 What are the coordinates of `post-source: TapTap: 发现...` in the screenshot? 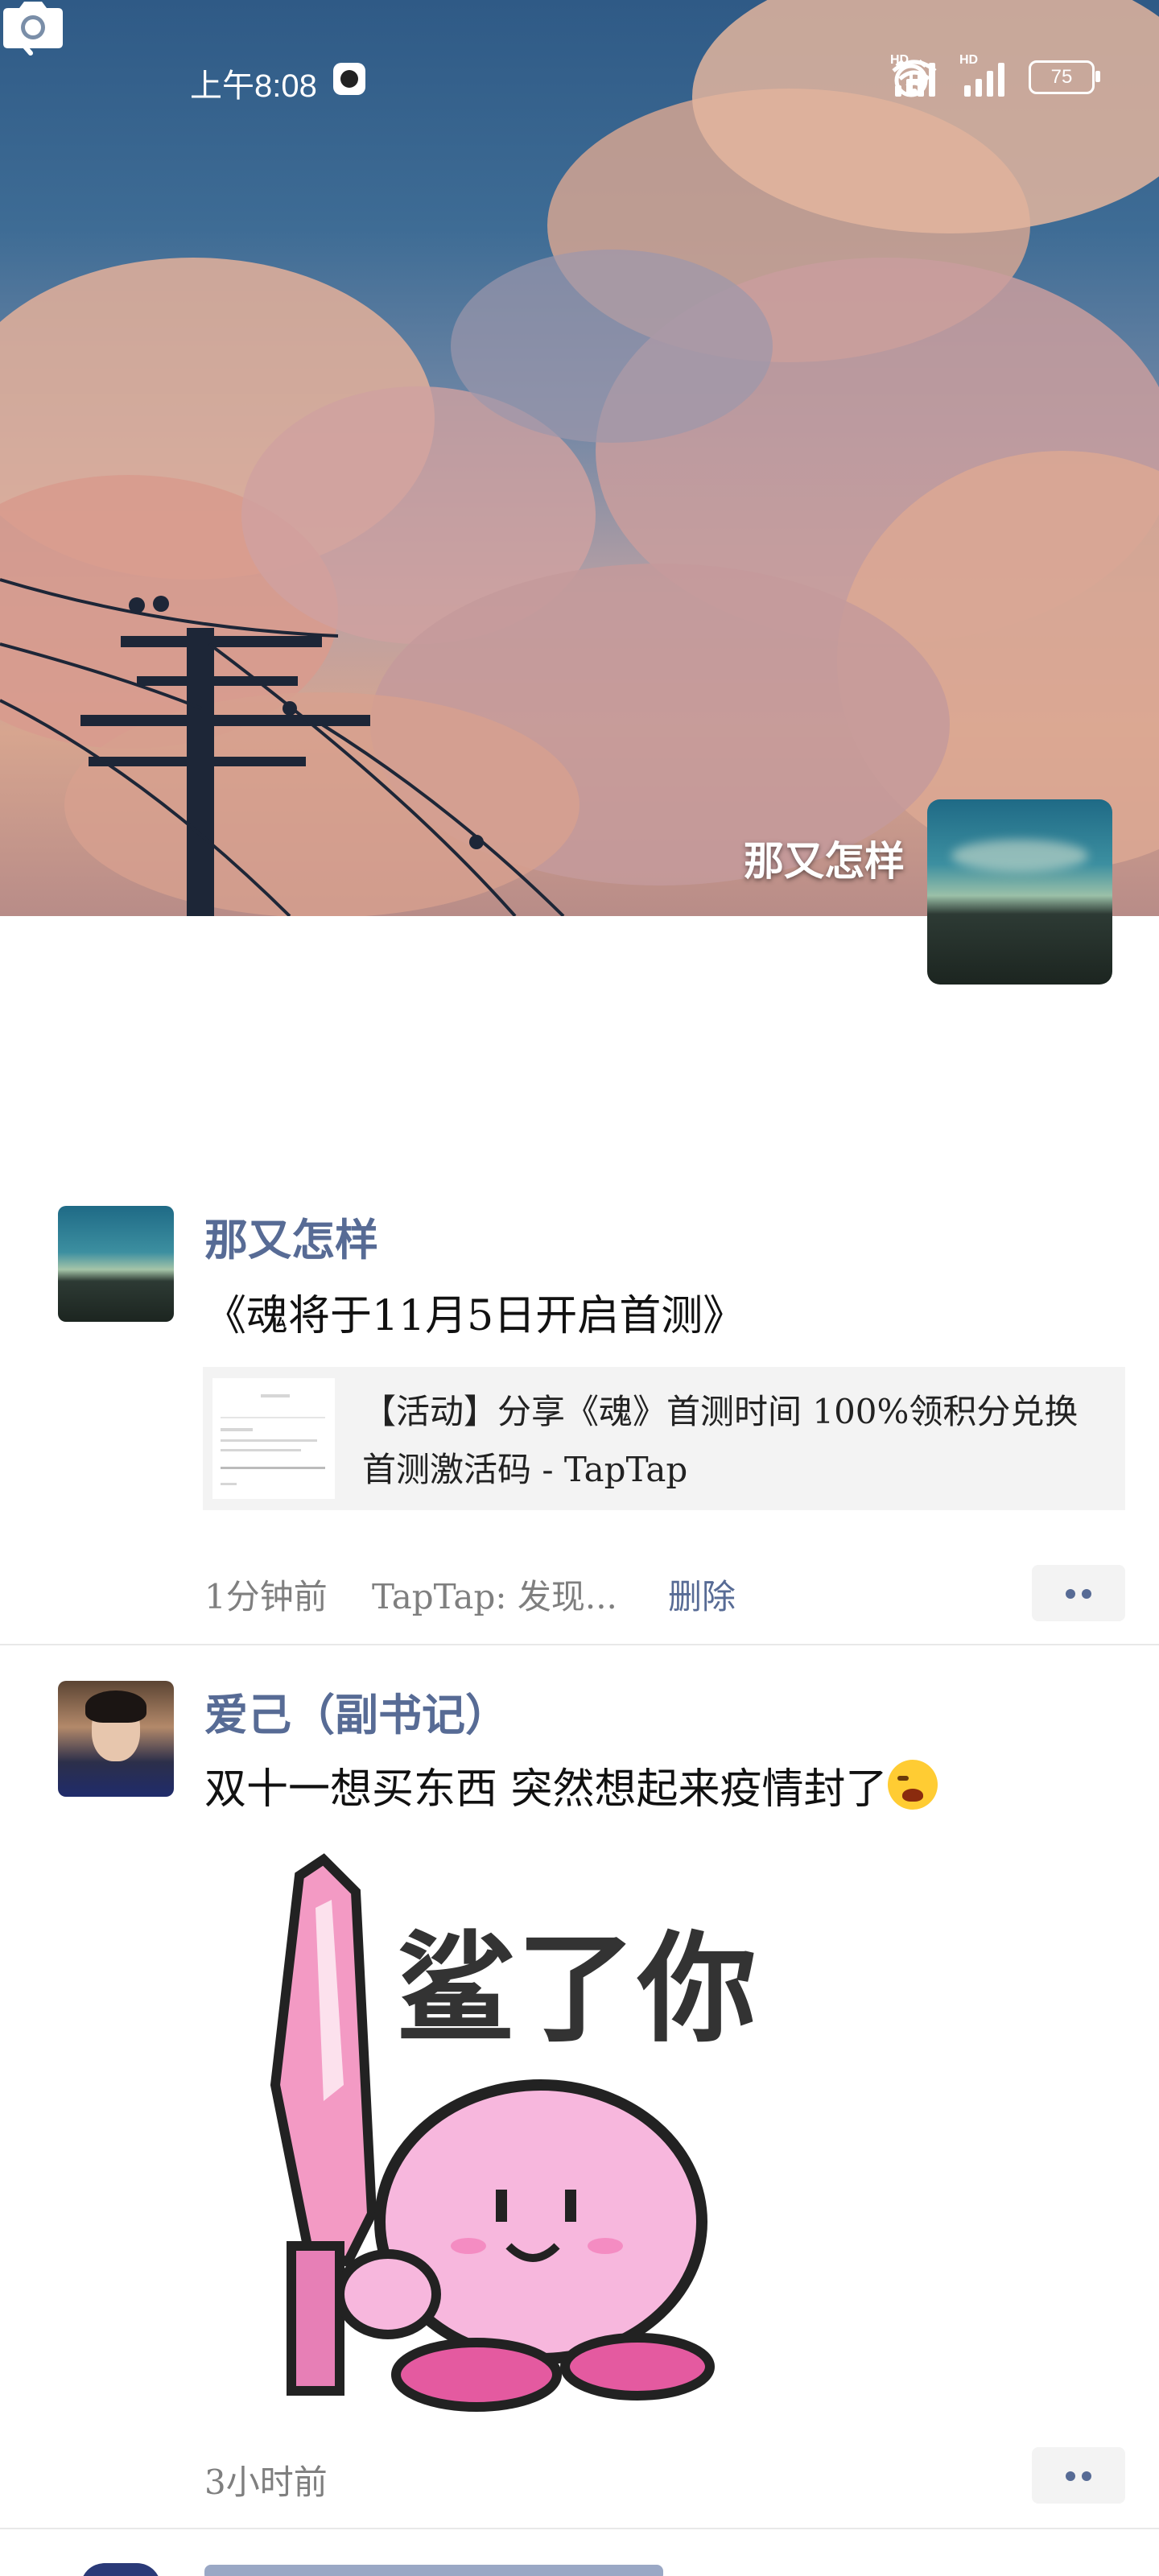 It's located at (494, 1594).